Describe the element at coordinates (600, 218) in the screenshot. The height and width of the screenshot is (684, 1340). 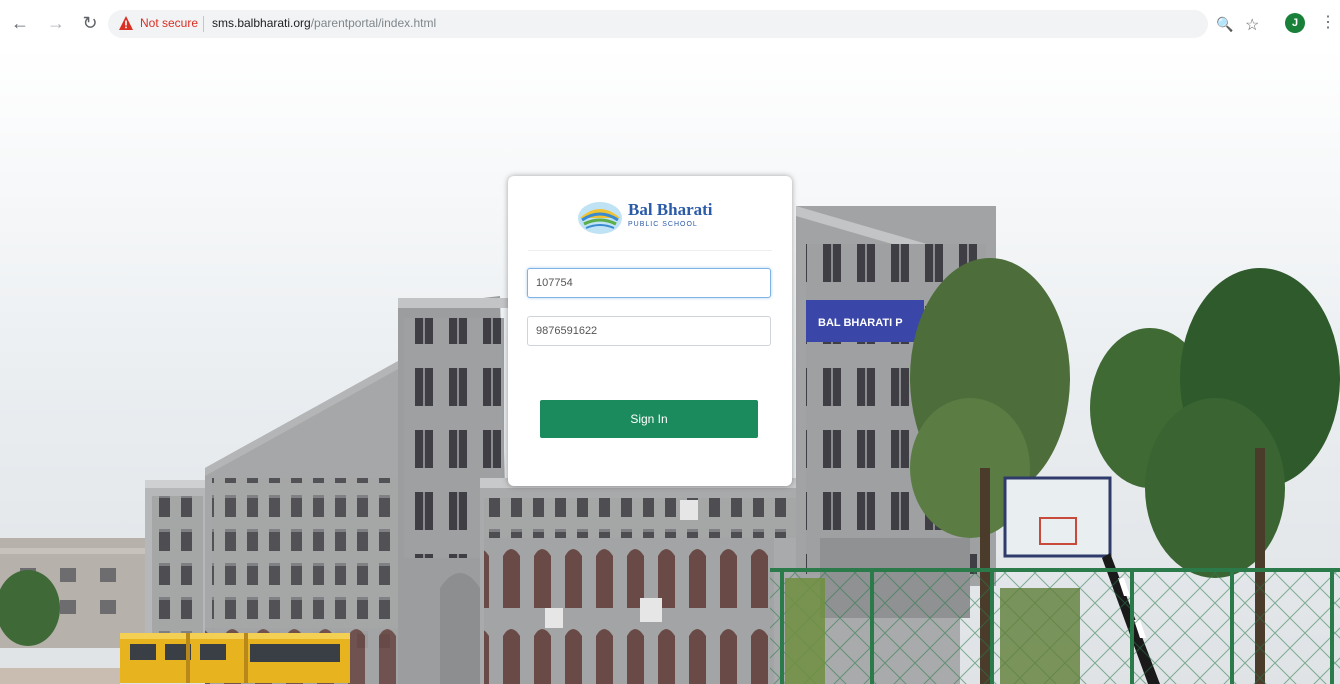
I see `school-logo-emblem` at that location.